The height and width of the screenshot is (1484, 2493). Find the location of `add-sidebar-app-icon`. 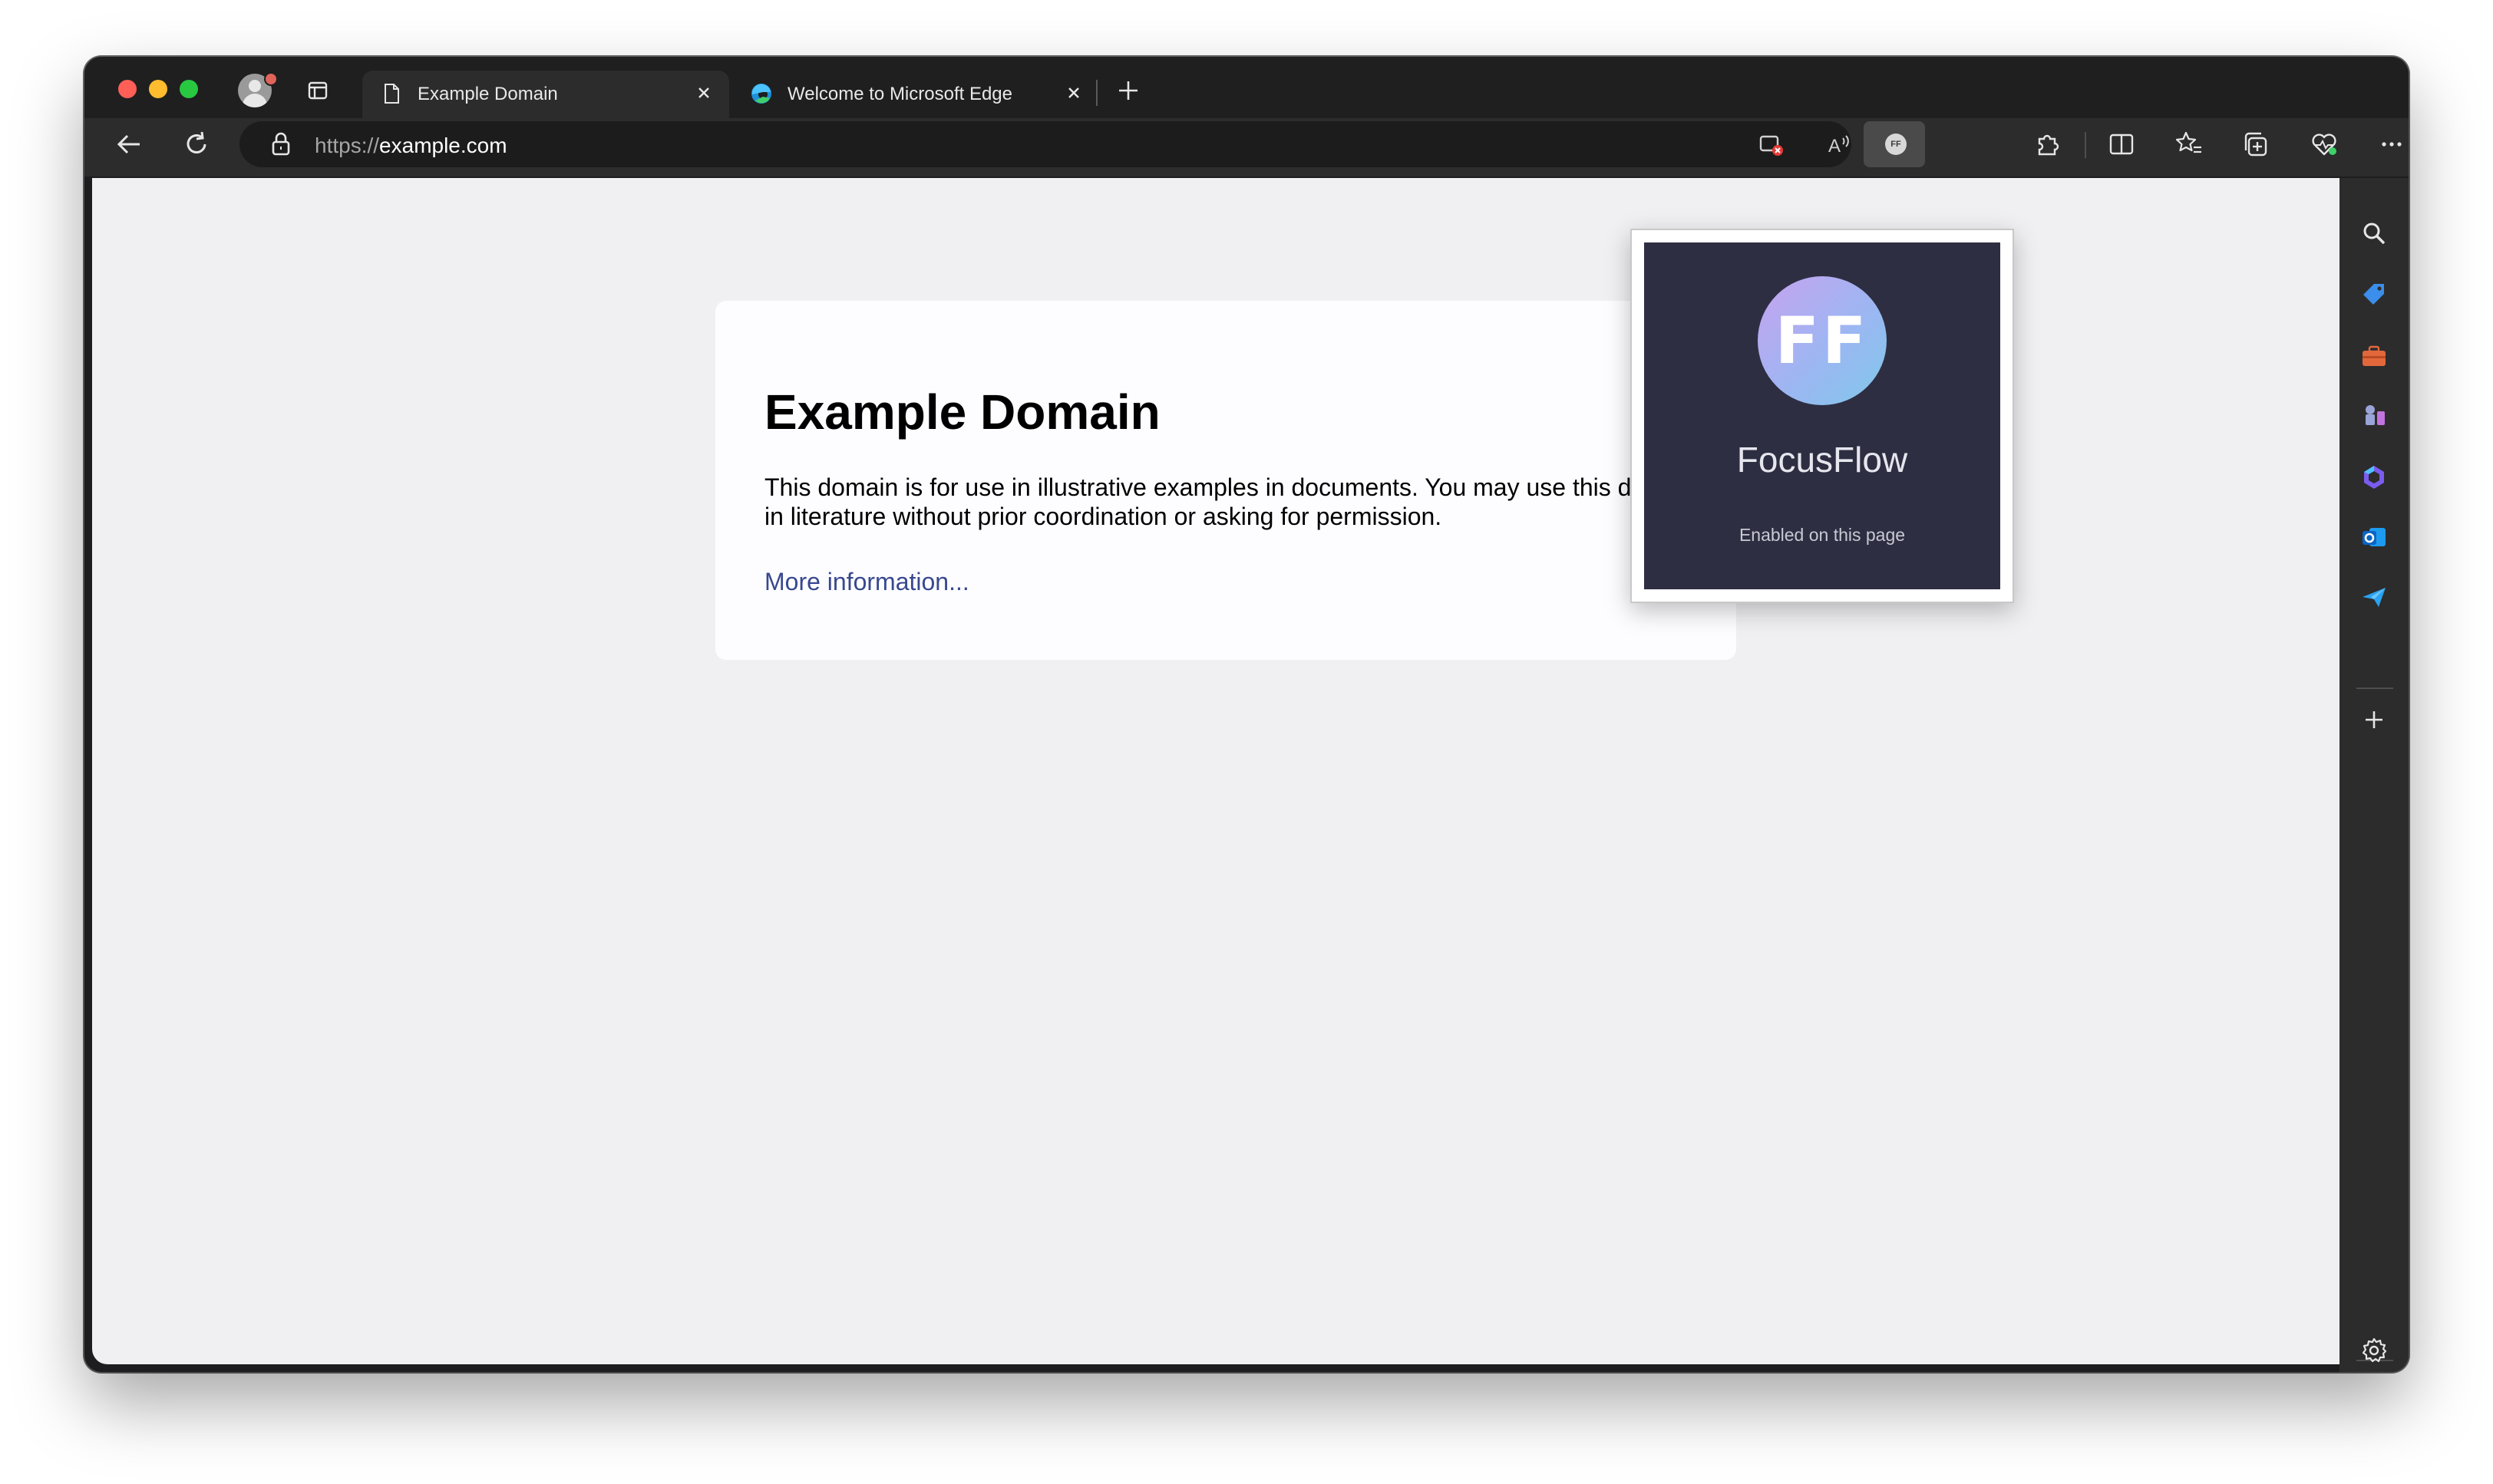

add-sidebar-app-icon is located at coordinates (2374, 719).